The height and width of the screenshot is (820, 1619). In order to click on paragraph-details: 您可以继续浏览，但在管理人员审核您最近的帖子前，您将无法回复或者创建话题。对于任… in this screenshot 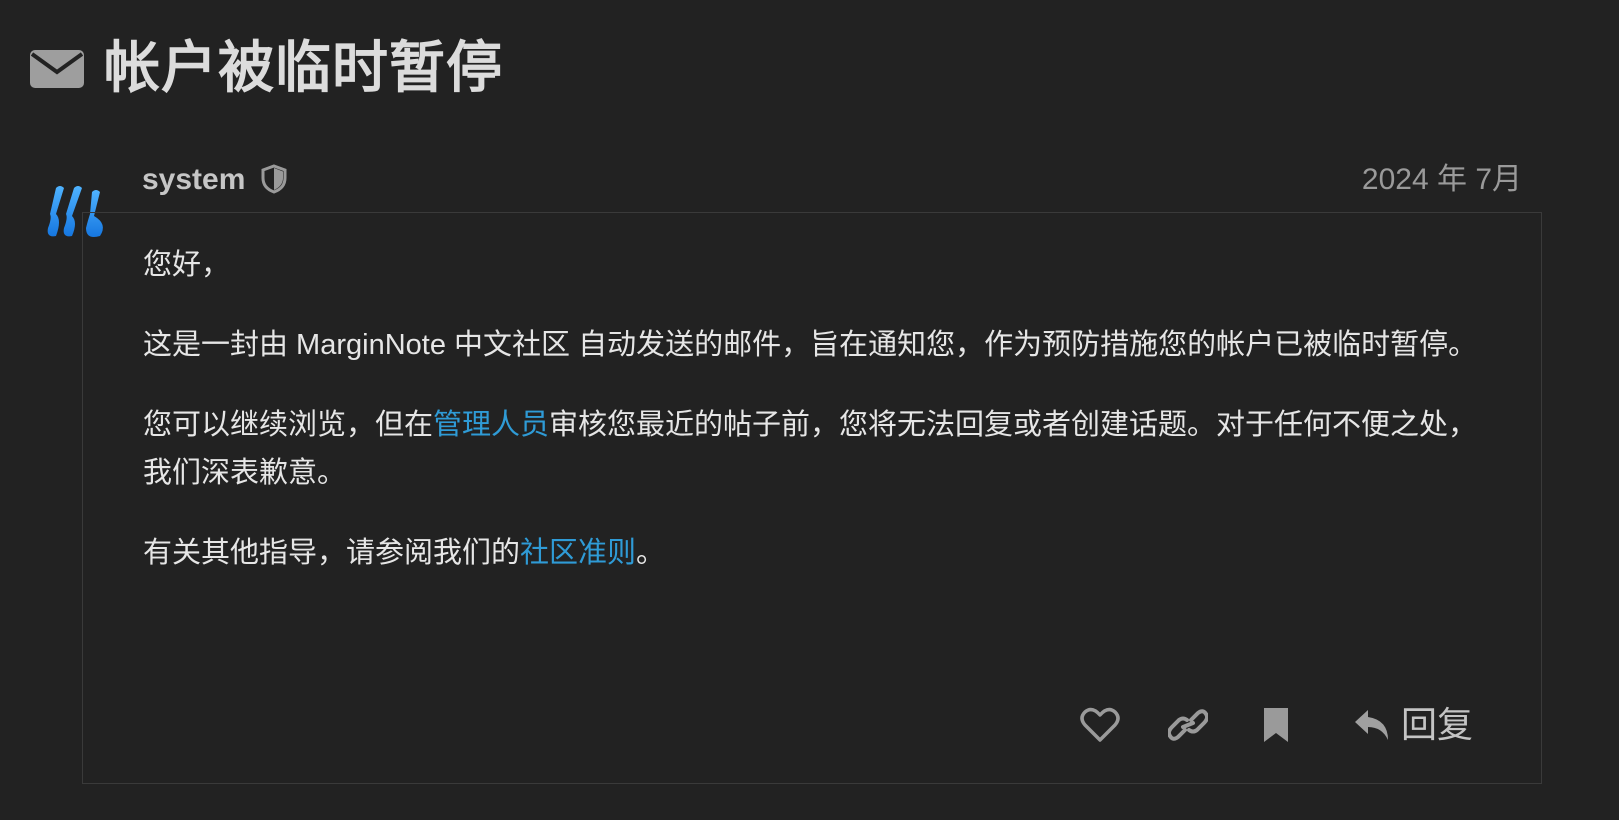, I will do `click(823, 449)`.